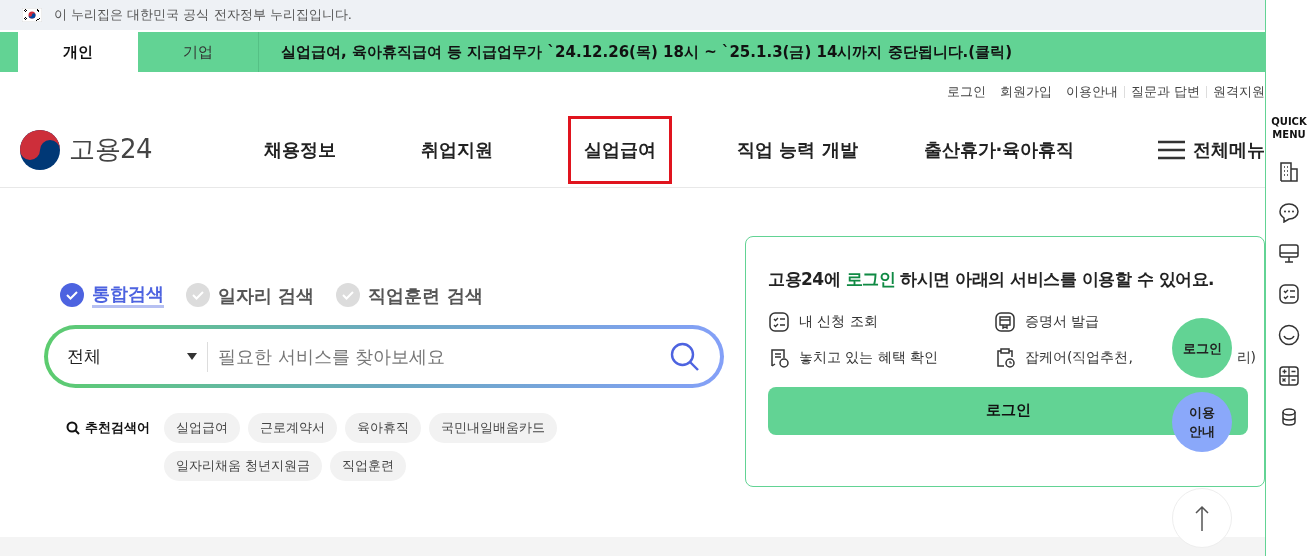  Describe the element at coordinates (797, 149) in the screenshot. I see `nav-item: 직업 능력 개발` at that location.